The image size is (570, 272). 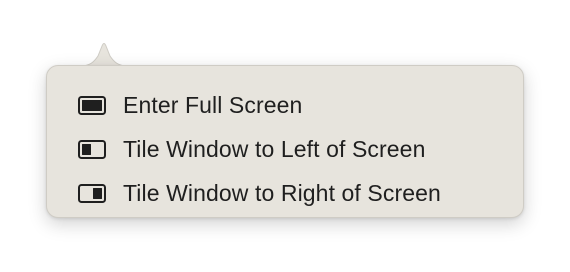 I want to click on full-screen-icon, so click(x=92, y=105).